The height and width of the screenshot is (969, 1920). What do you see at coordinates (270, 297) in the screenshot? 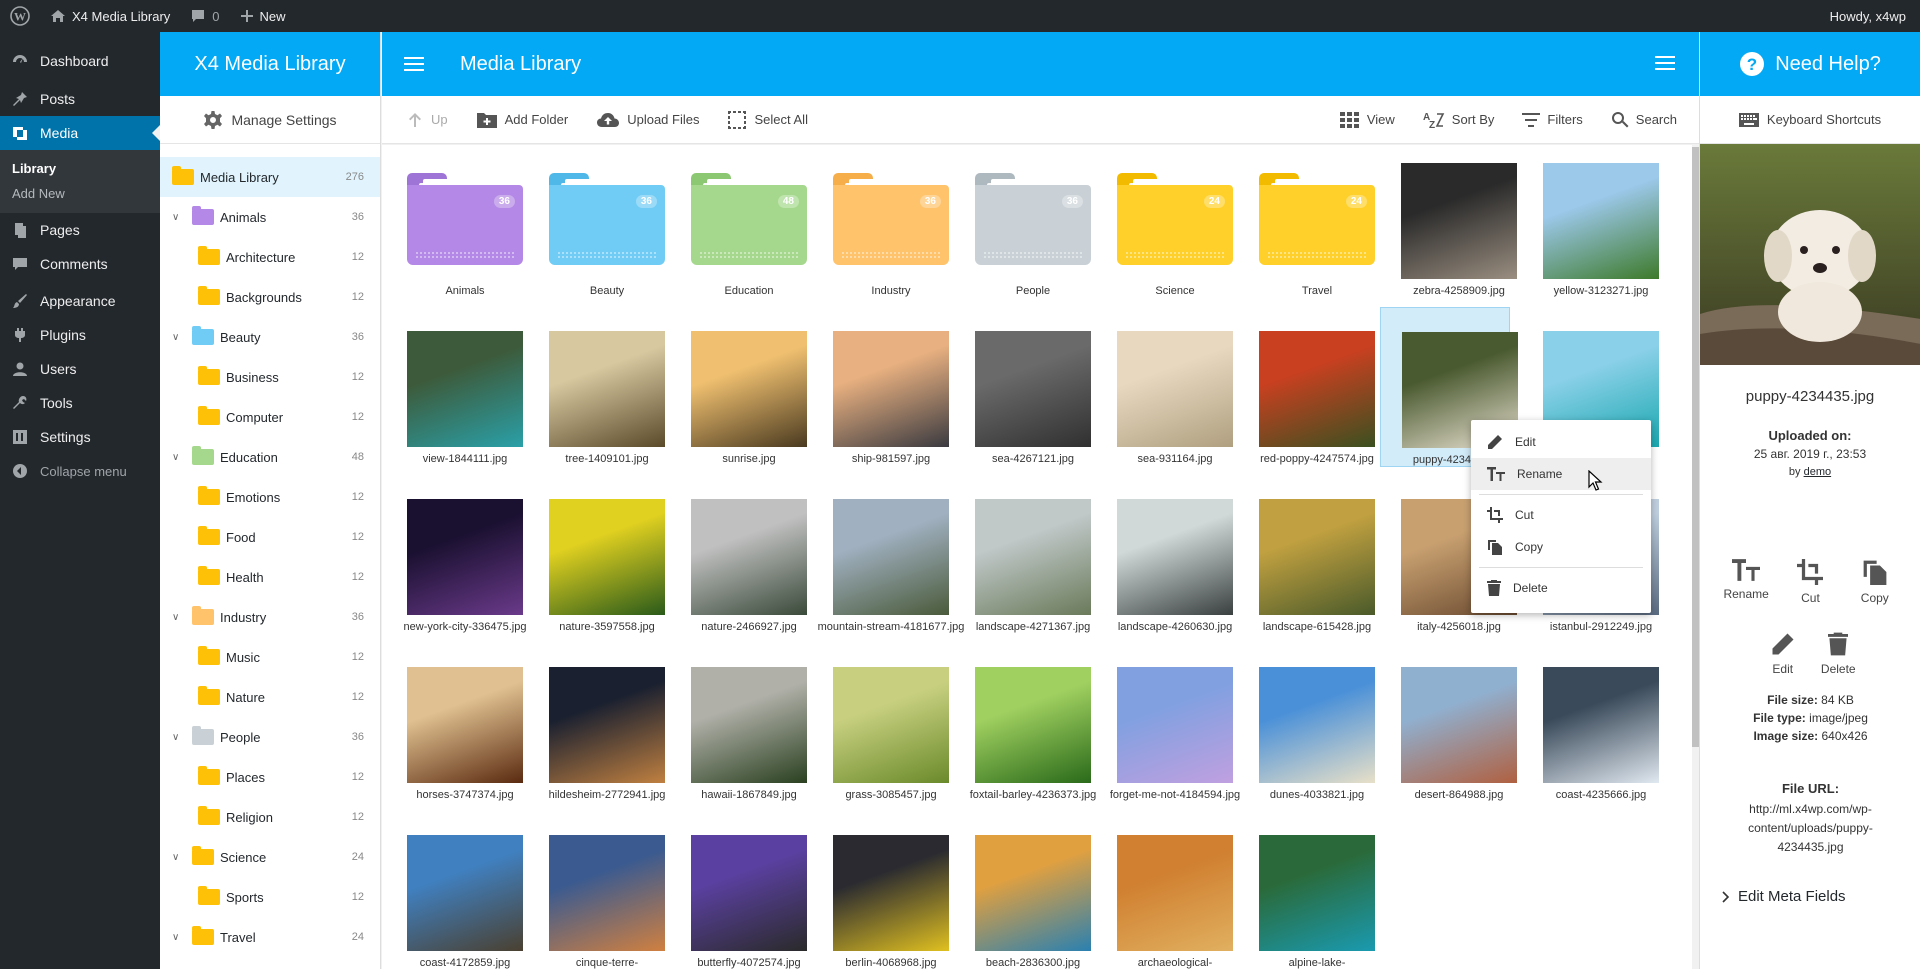
I see `folder-tree-item: Backgrounds 12` at bounding box center [270, 297].